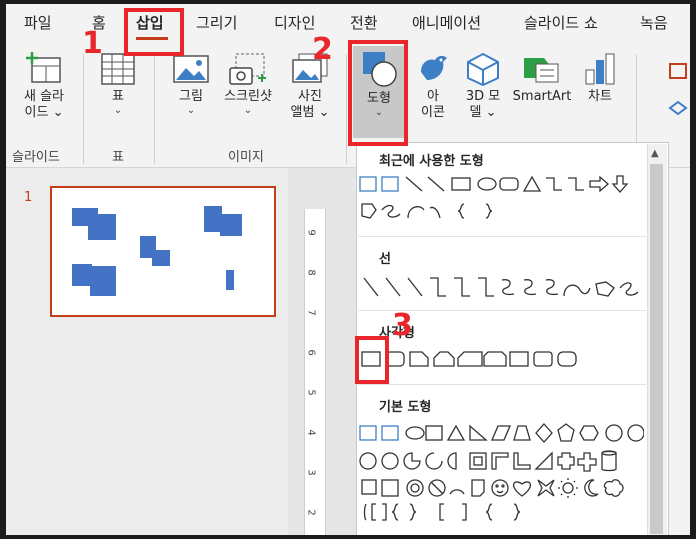 This screenshot has width=696, height=539. Describe the element at coordinates (311, 312) in the screenshot. I see `ruler-label: 7` at that location.